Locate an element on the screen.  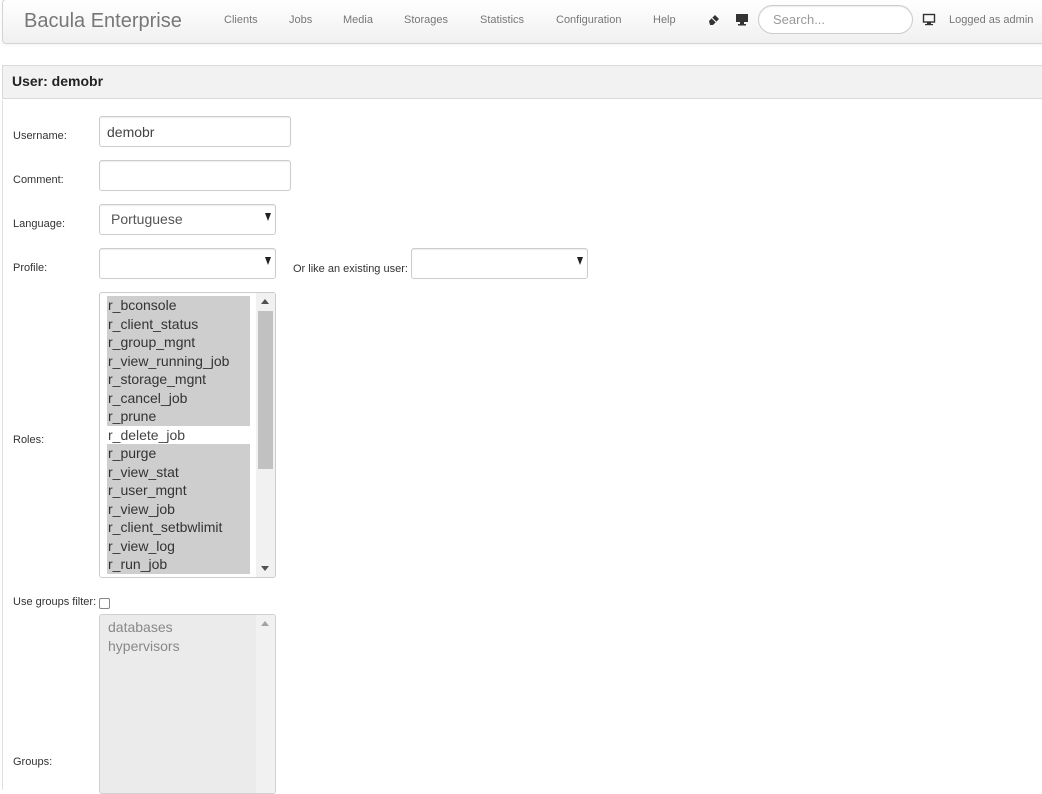
username-field is located at coordinates (195, 131).